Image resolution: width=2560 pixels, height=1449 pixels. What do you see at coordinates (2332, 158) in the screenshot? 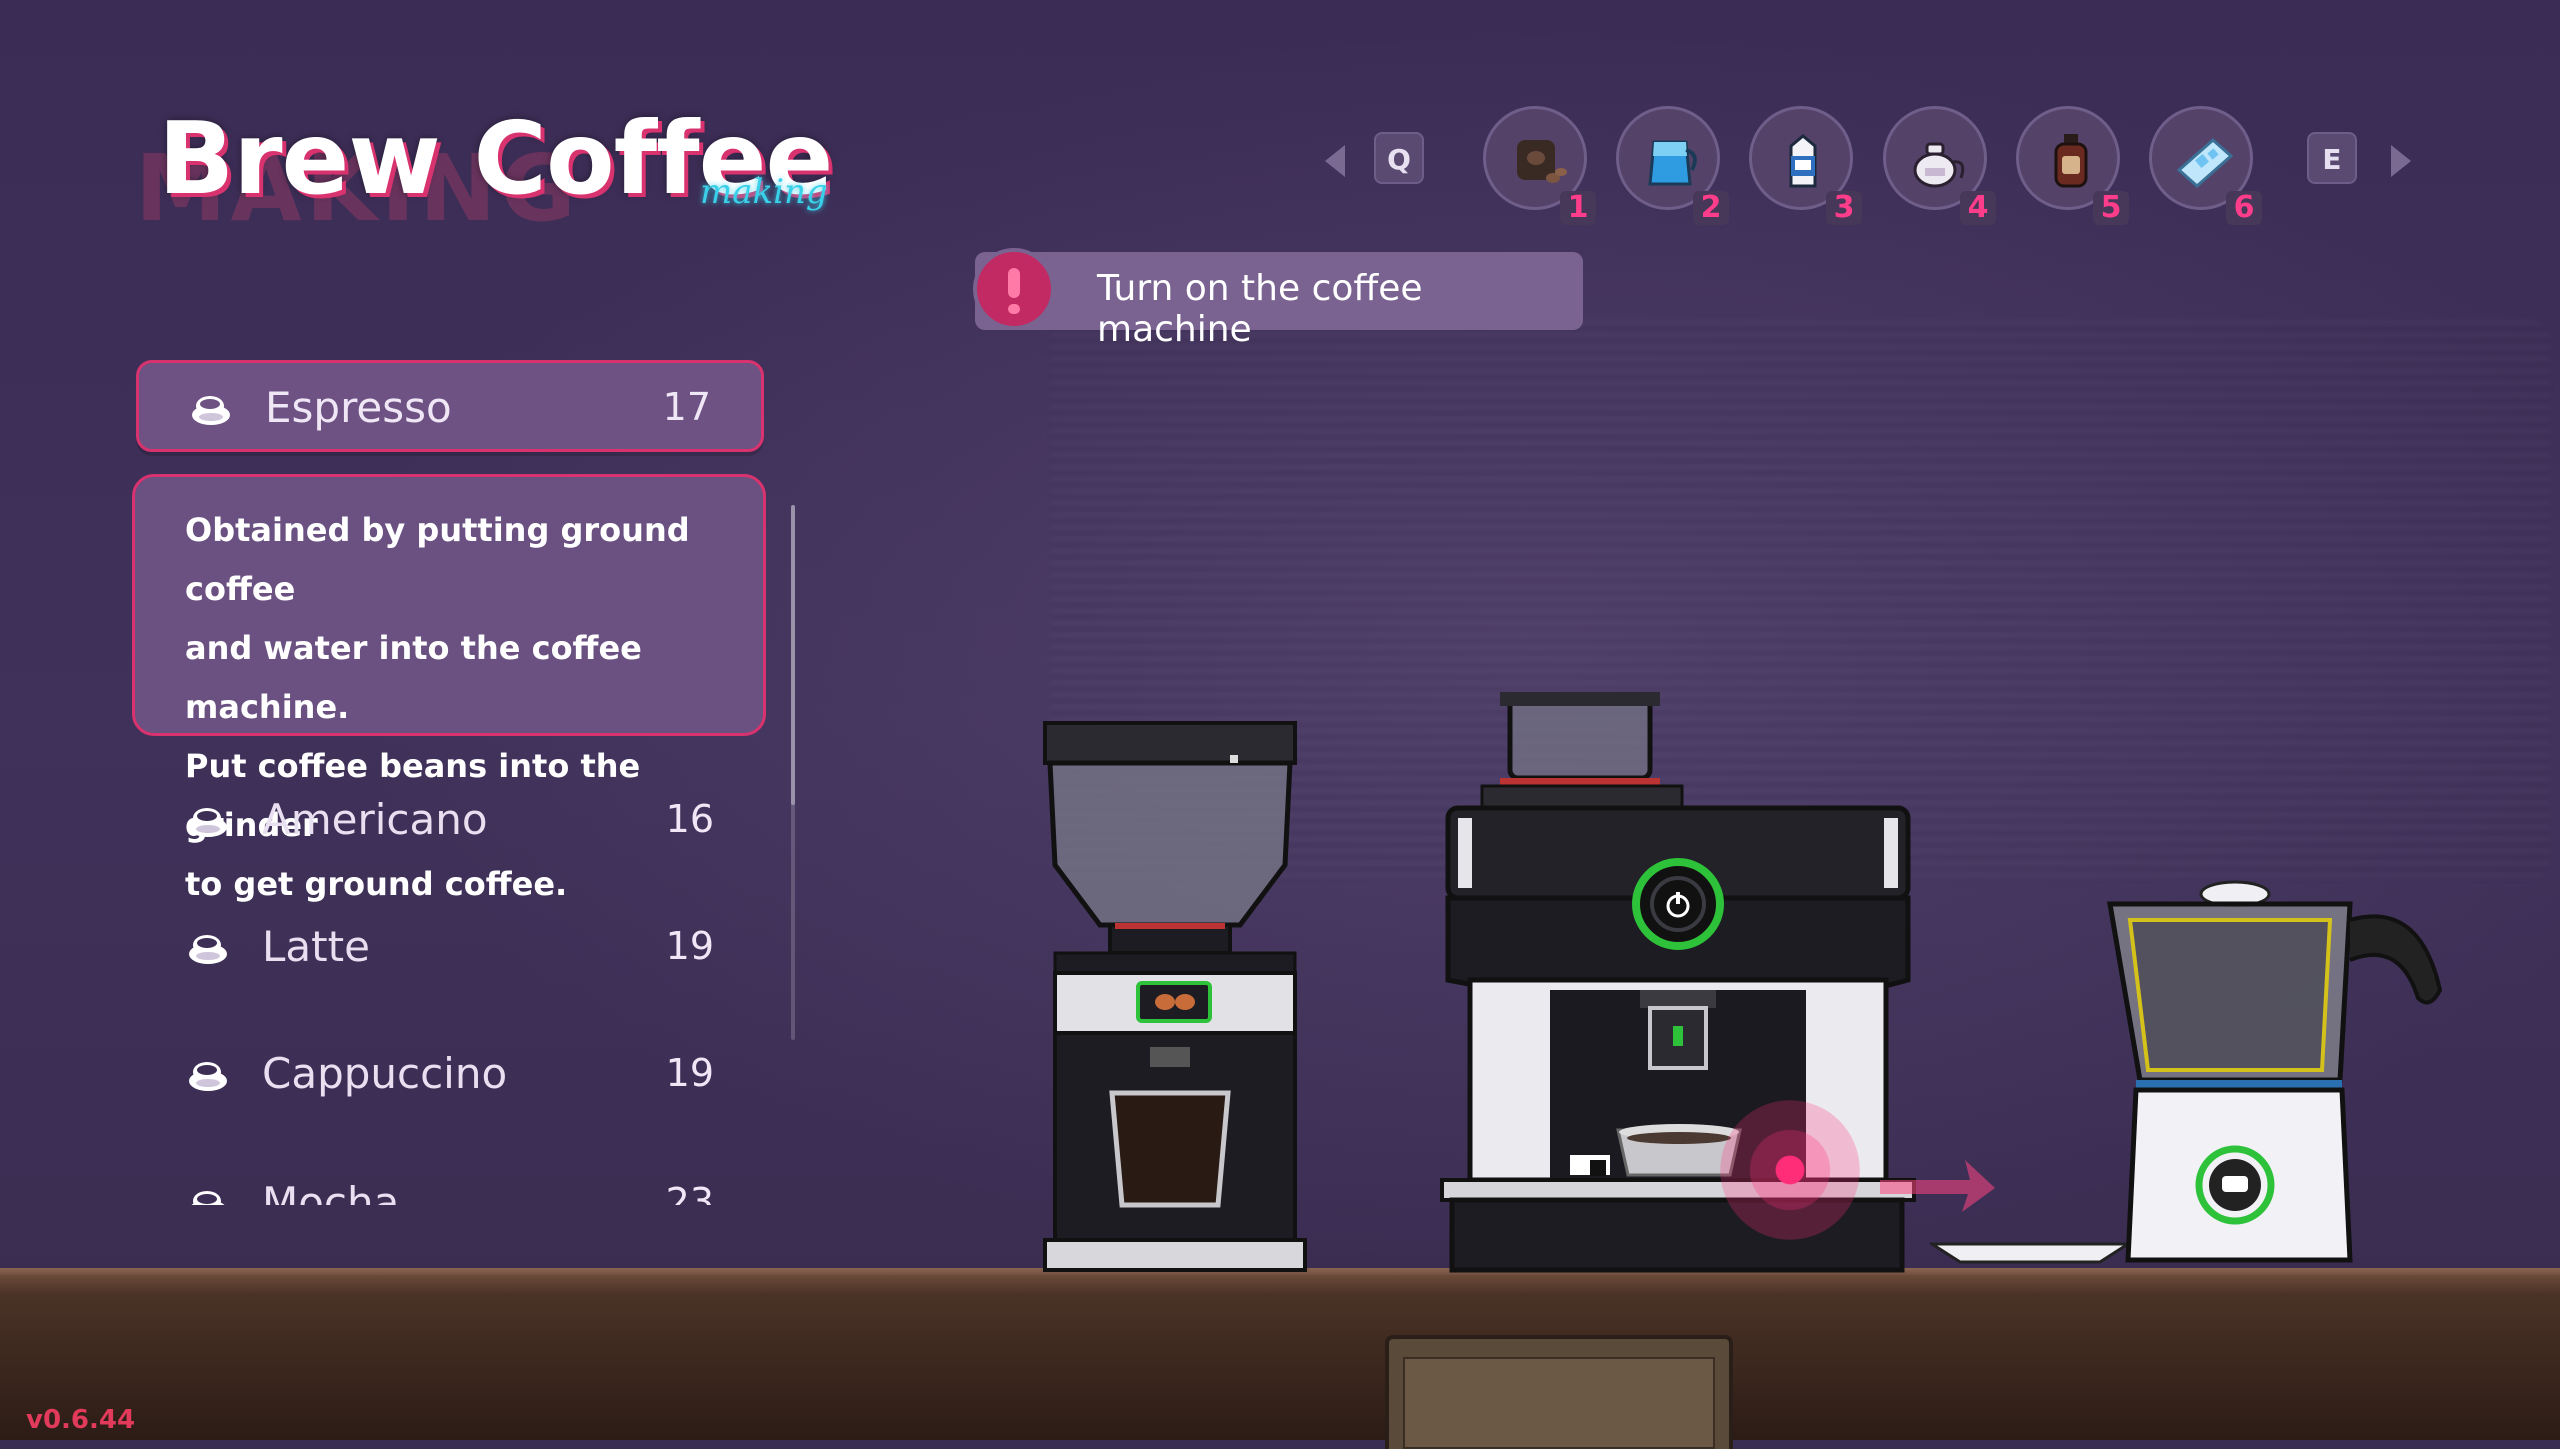
I see `next-key-hint: E` at bounding box center [2332, 158].